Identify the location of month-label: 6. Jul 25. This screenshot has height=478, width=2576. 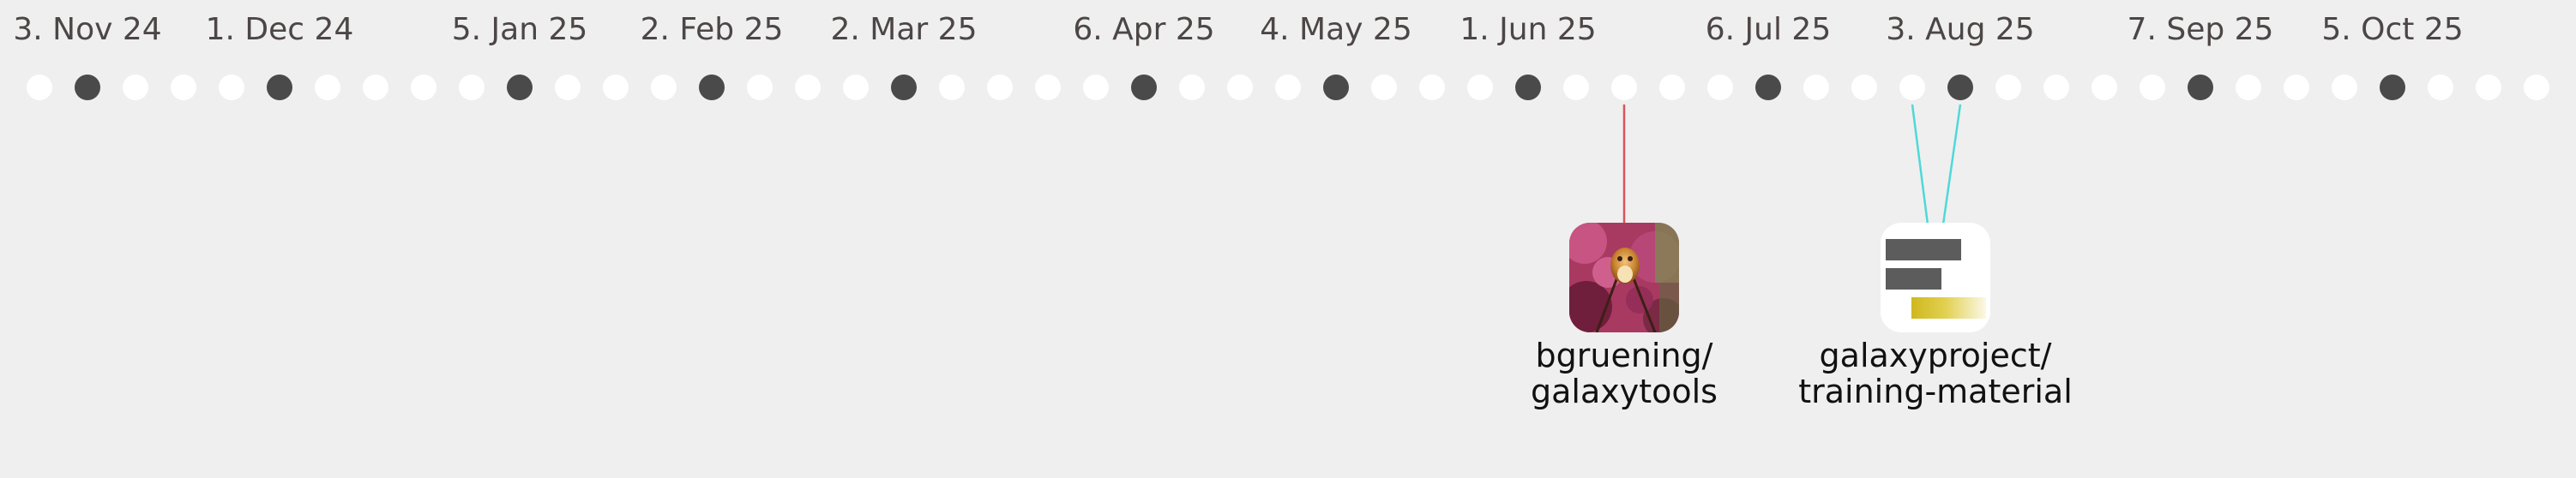
(1769, 29).